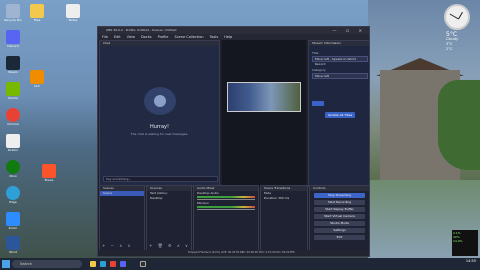 The height and width of the screenshot is (270, 480). I want to click on system-meter-widget: 2.1% 32% 14.4%, so click(465, 243).